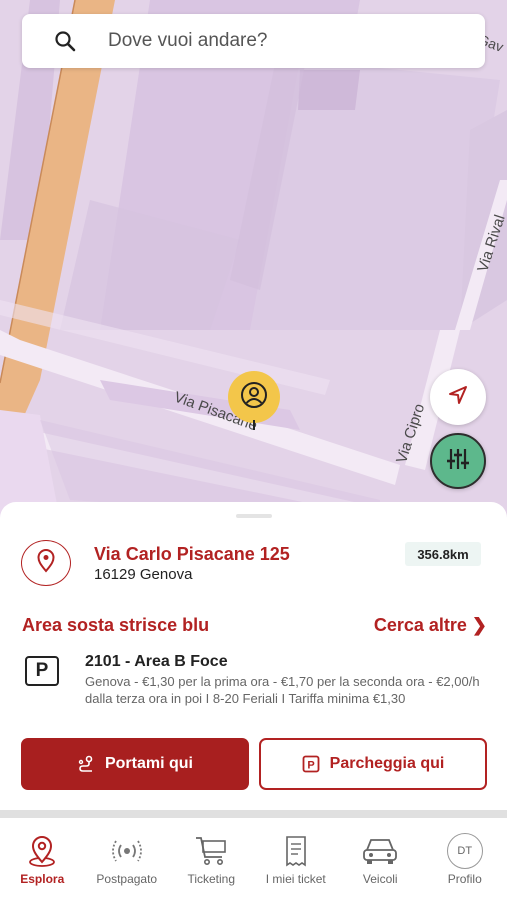 The height and width of the screenshot is (900, 507). I want to click on user-icon, so click(254, 397).